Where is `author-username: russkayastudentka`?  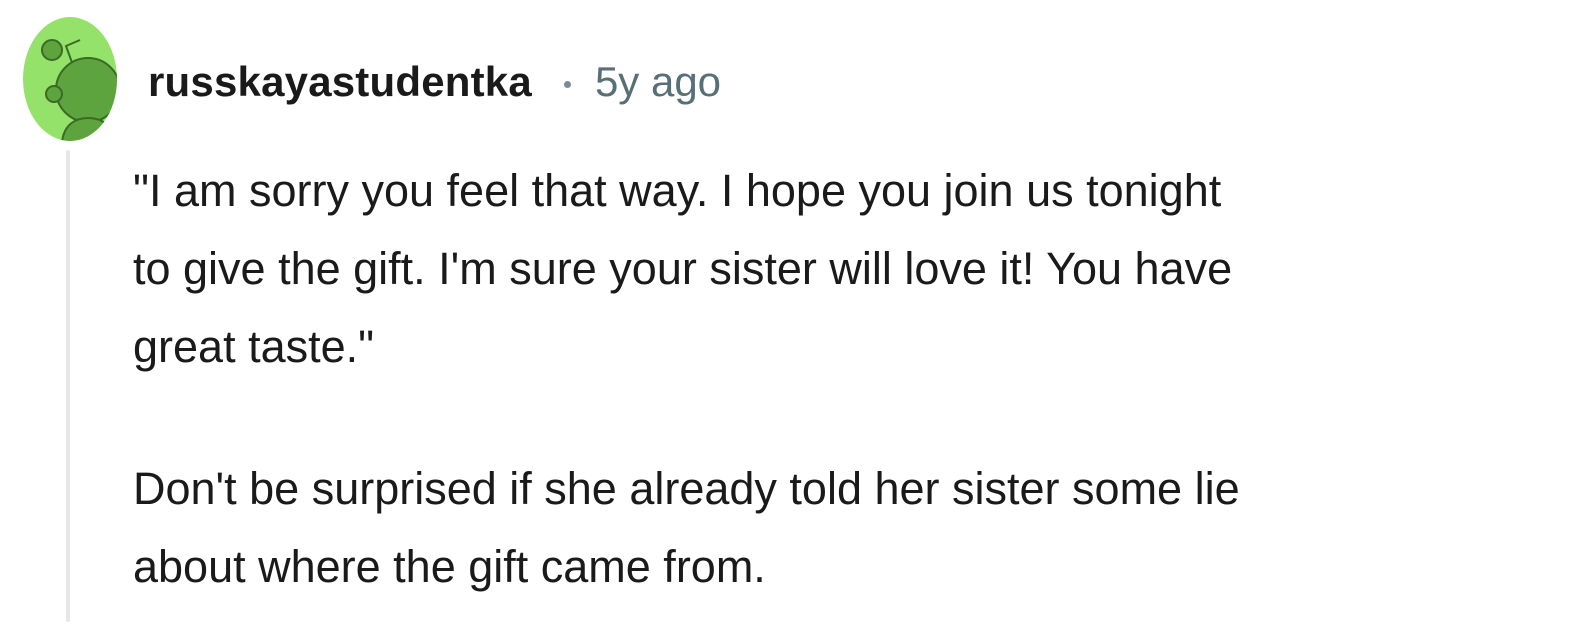 author-username: russkayastudentka is located at coordinates (340, 82).